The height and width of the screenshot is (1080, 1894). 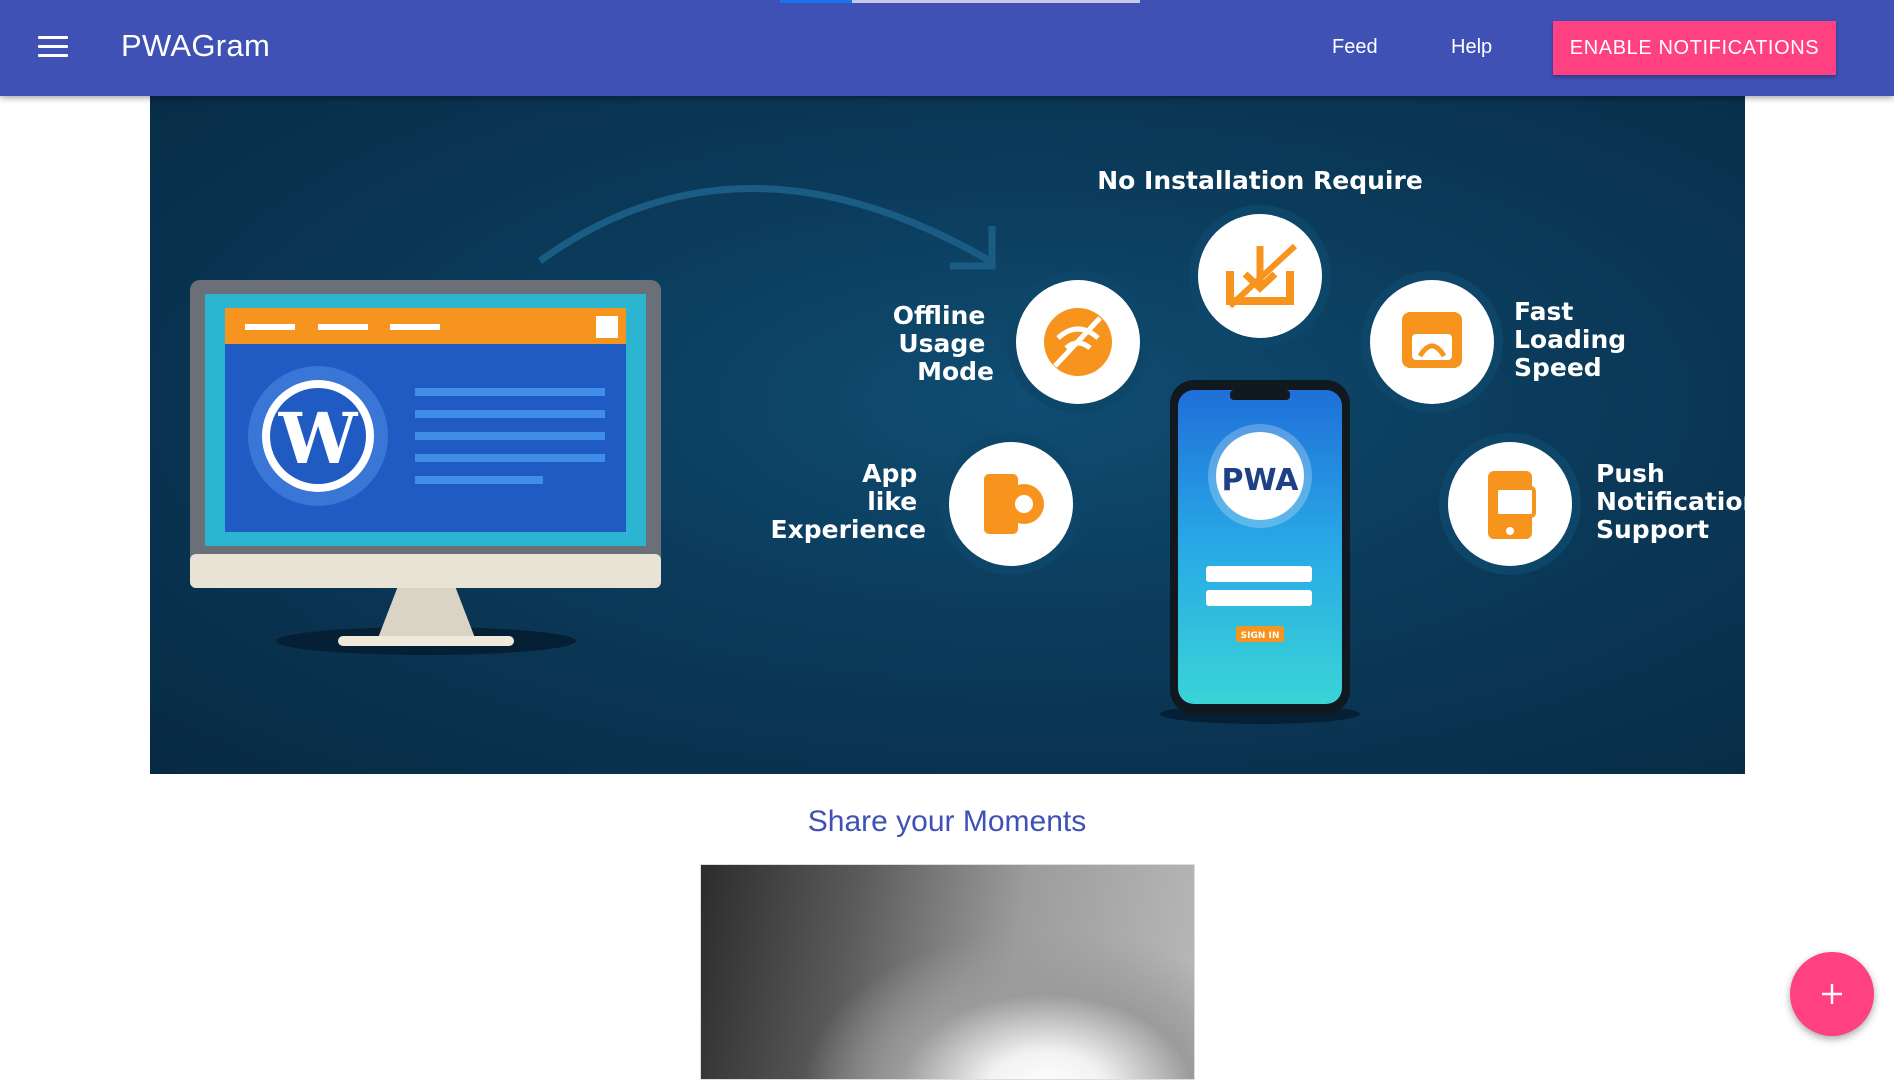 What do you see at coordinates (1260, 276) in the screenshot?
I see `feature-no-install` at bounding box center [1260, 276].